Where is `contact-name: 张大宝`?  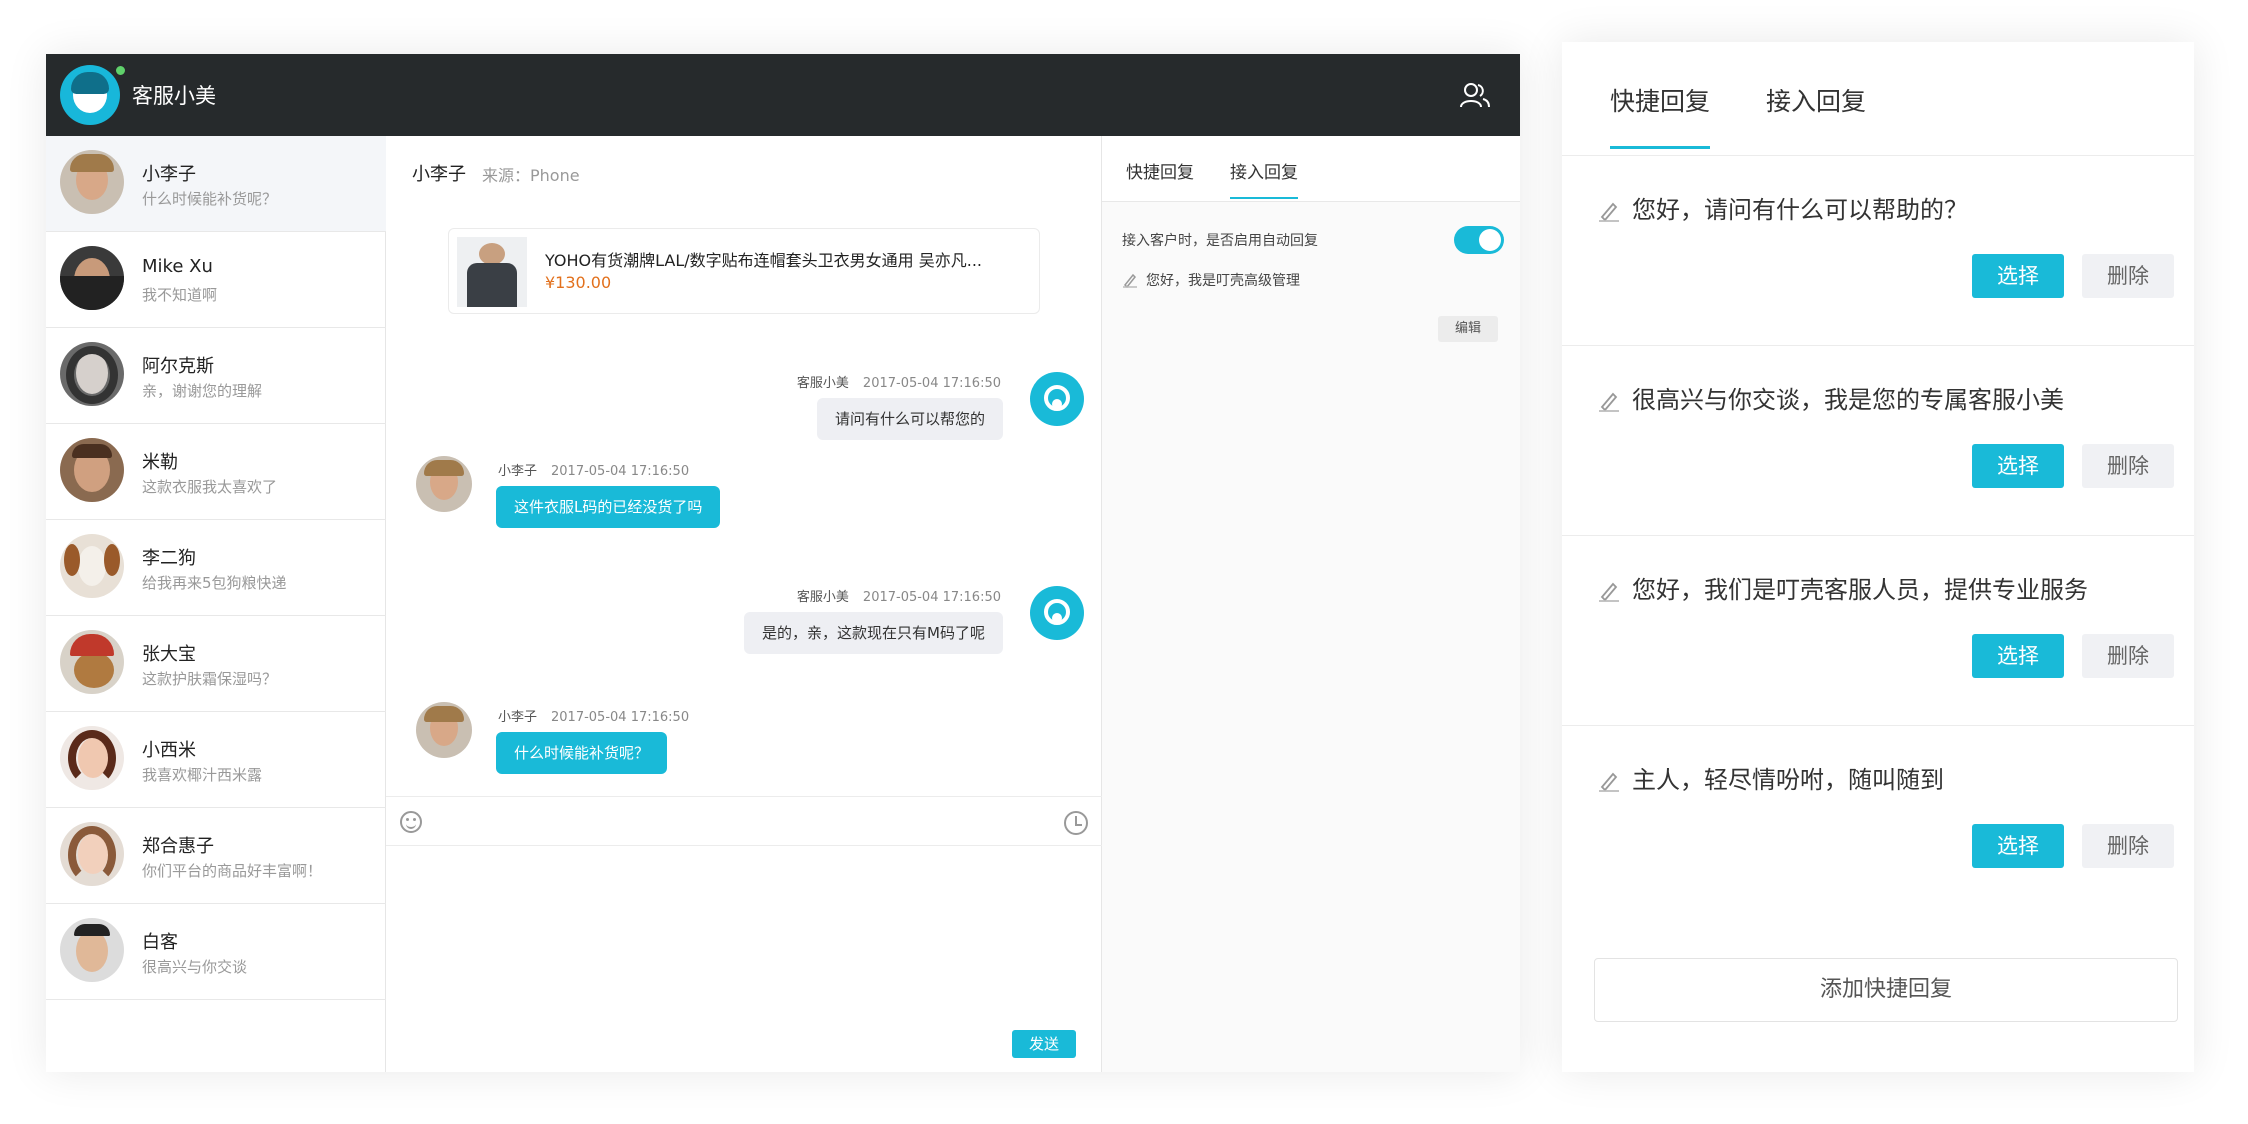 contact-name: 张大宝 is located at coordinates (169, 654).